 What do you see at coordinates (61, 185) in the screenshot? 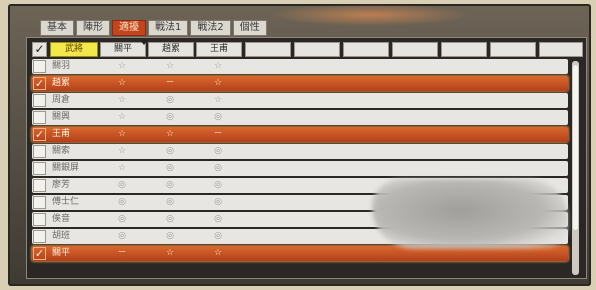
I see `officer-name: 廖芳` at bounding box center [61, 185].